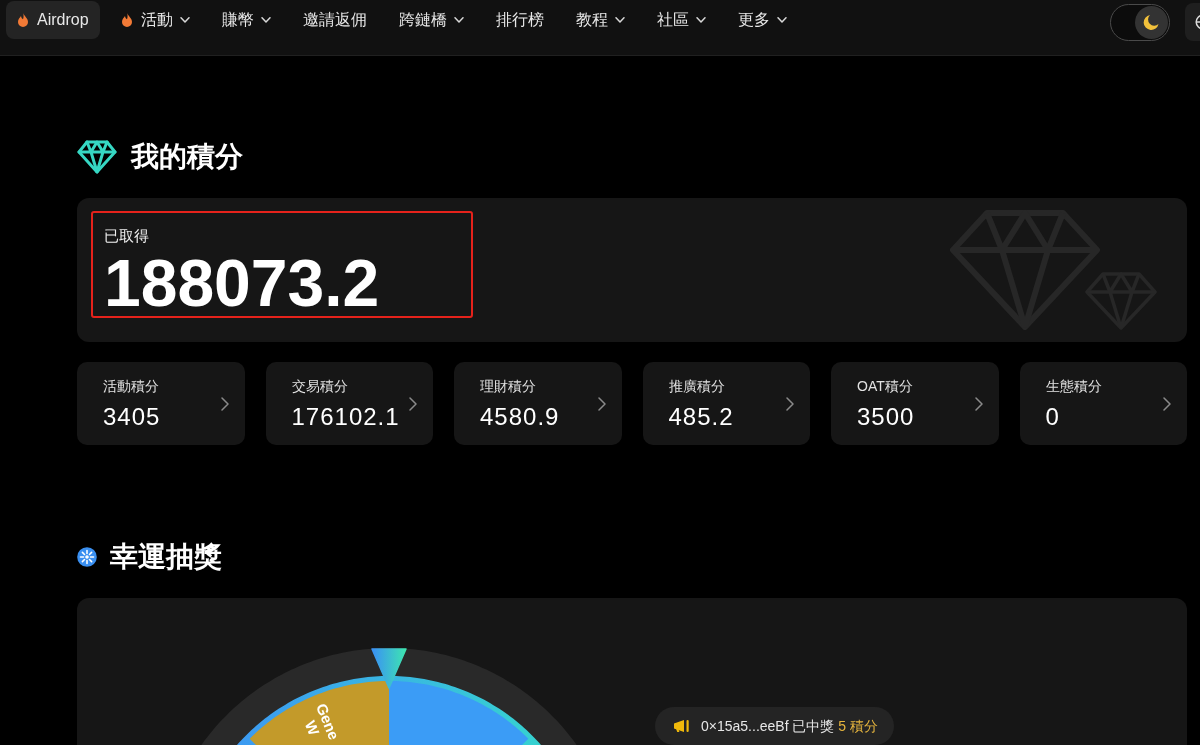 The image size is (1200, 745). What do you see at coordinates (681, 20) in the screenshot?
I see `nav-item: 社區` at bounding box center [681, 20].